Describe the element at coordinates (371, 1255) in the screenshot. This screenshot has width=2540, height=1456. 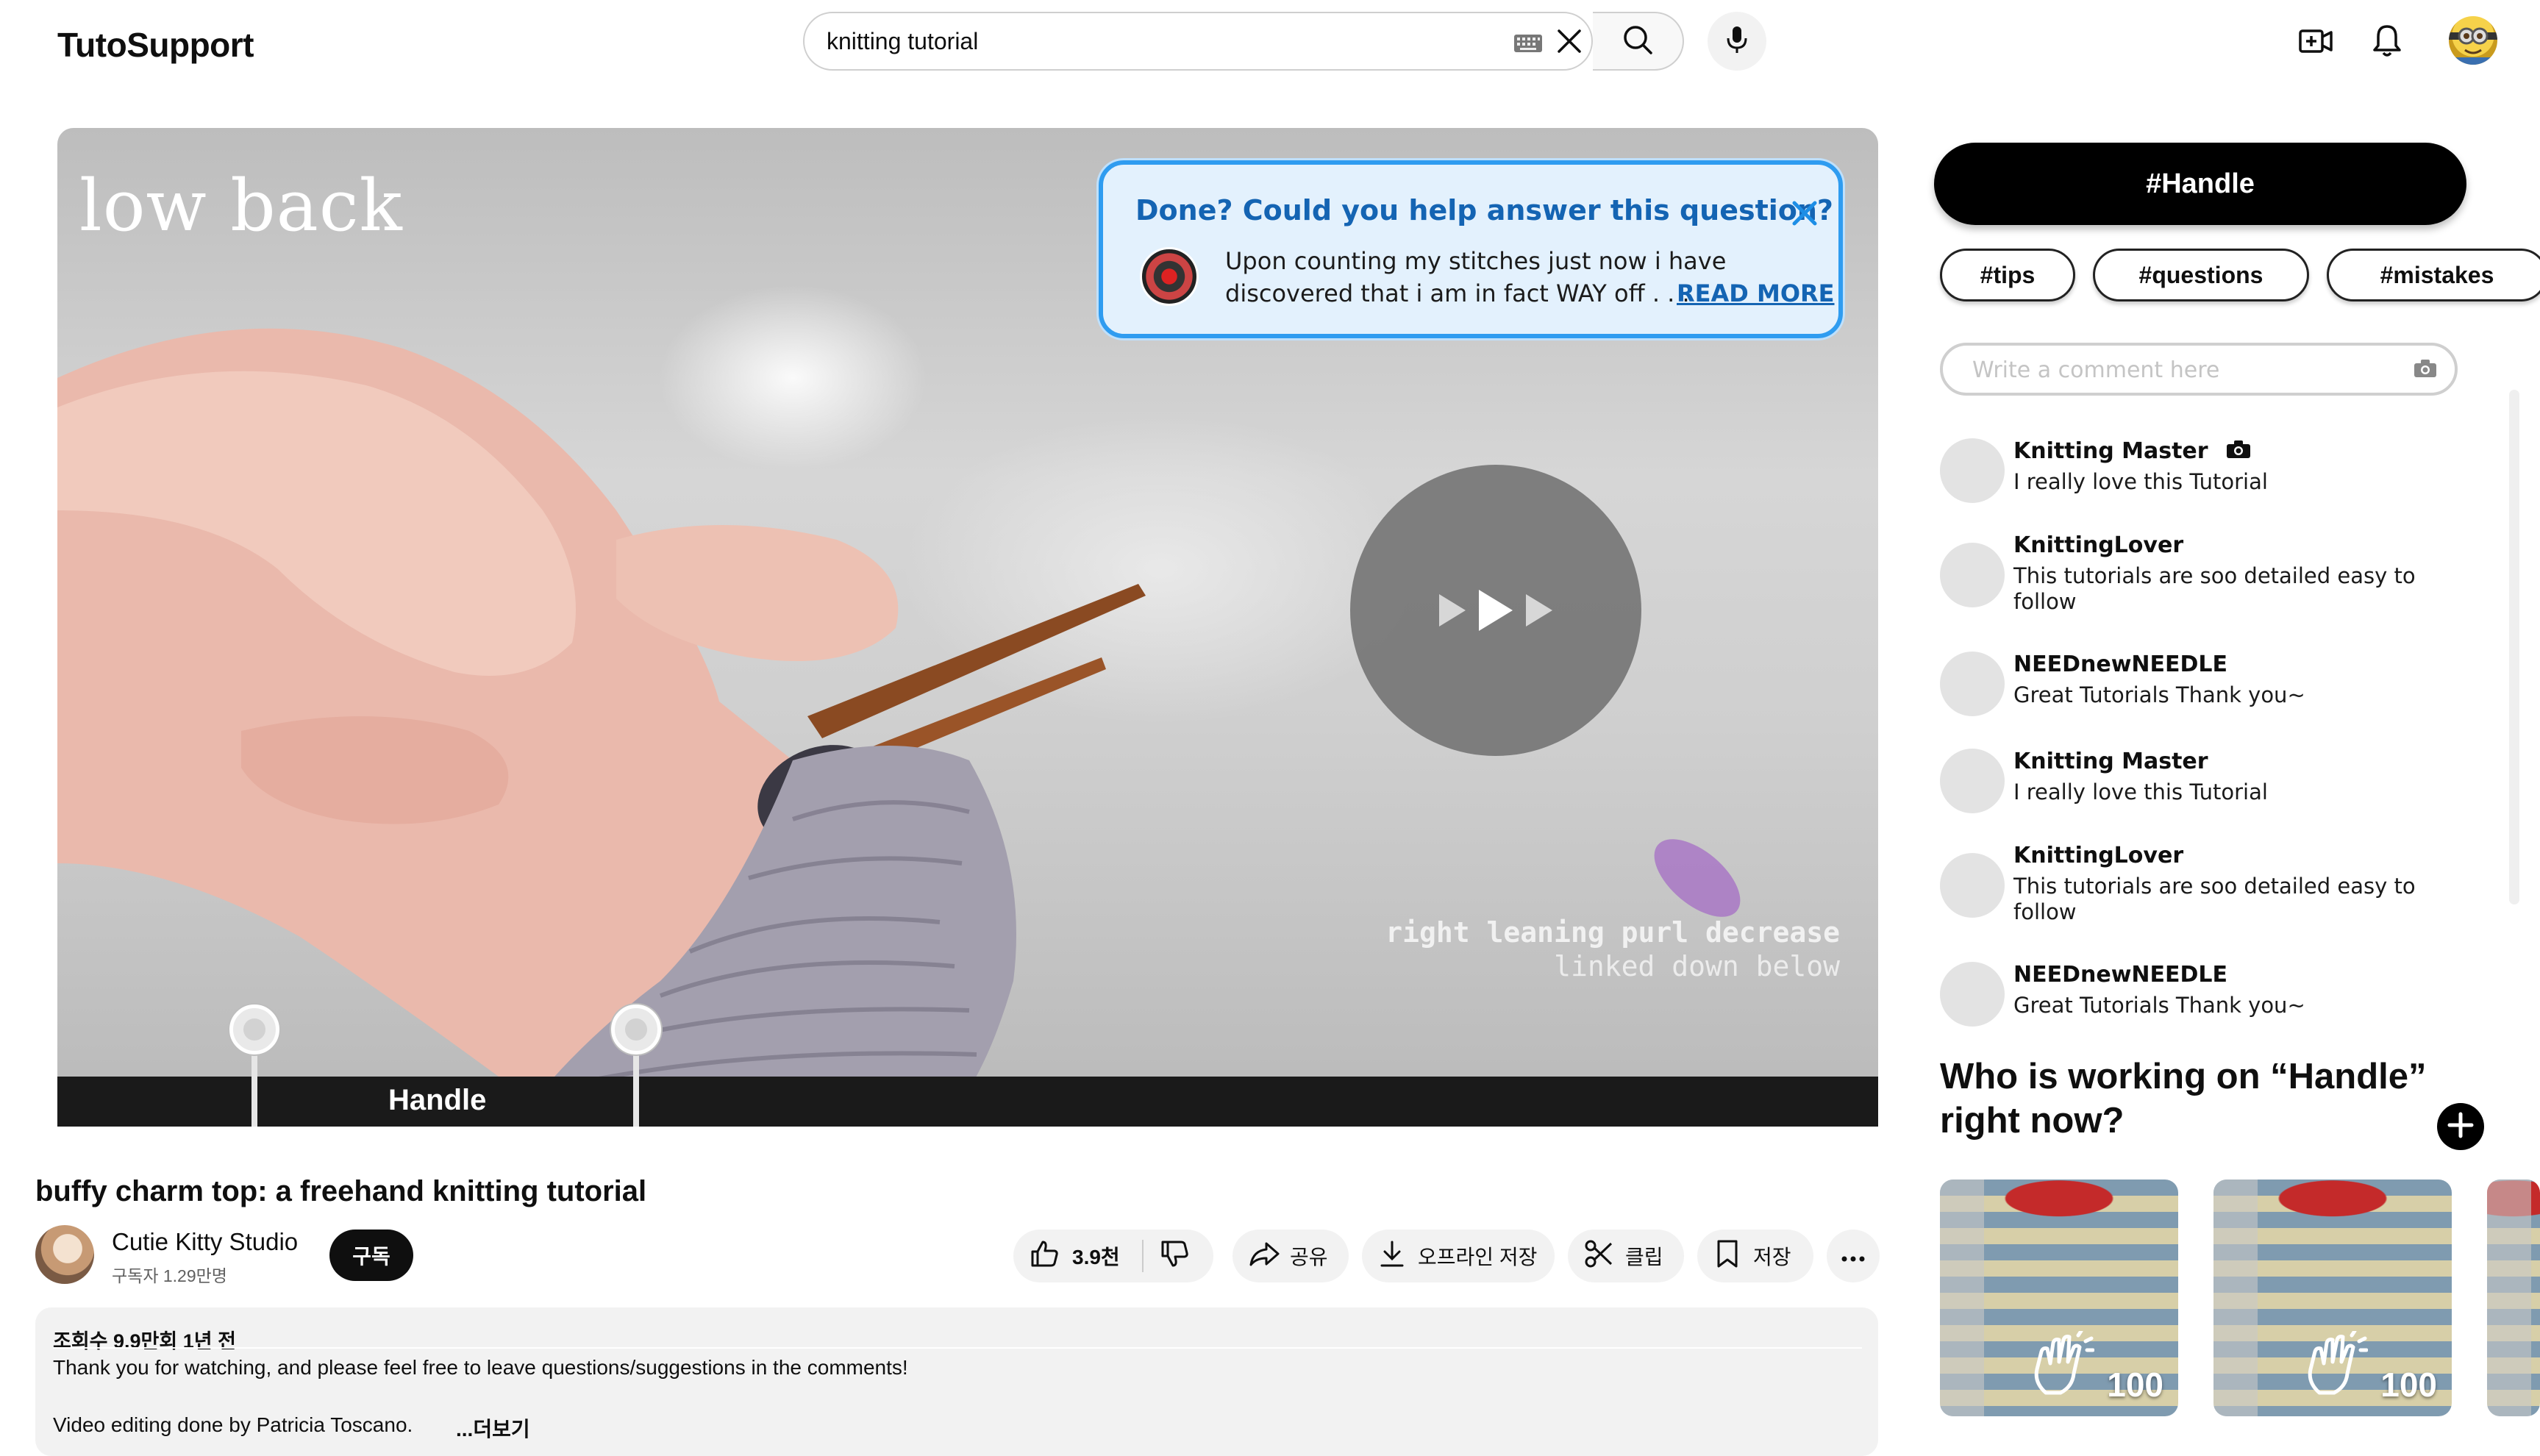
I see `subscribe-button: 구독` at that location.